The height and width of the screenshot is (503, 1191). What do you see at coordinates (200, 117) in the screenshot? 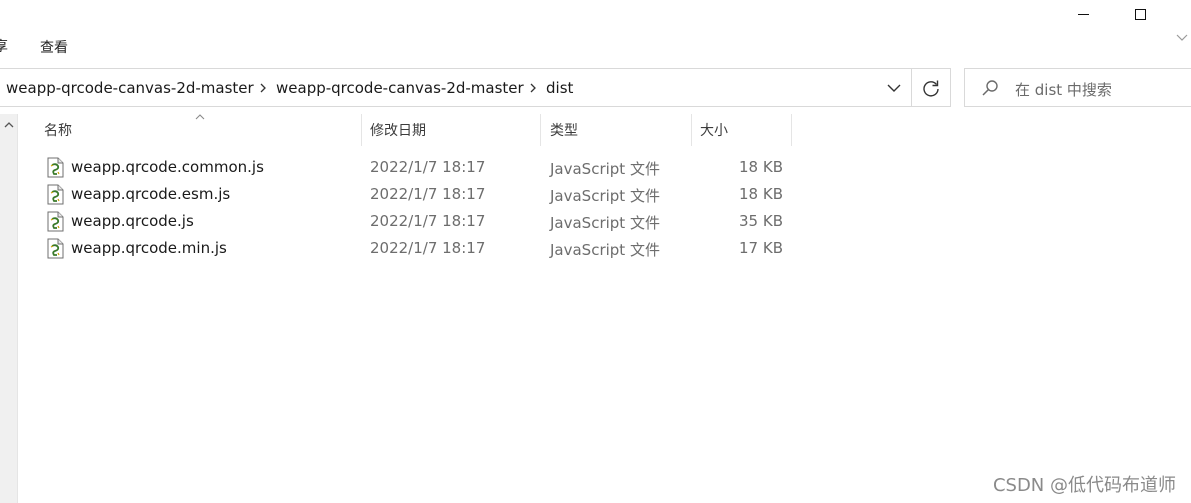
I see `sort-ascending-icon` at bounding box center [200, 117].